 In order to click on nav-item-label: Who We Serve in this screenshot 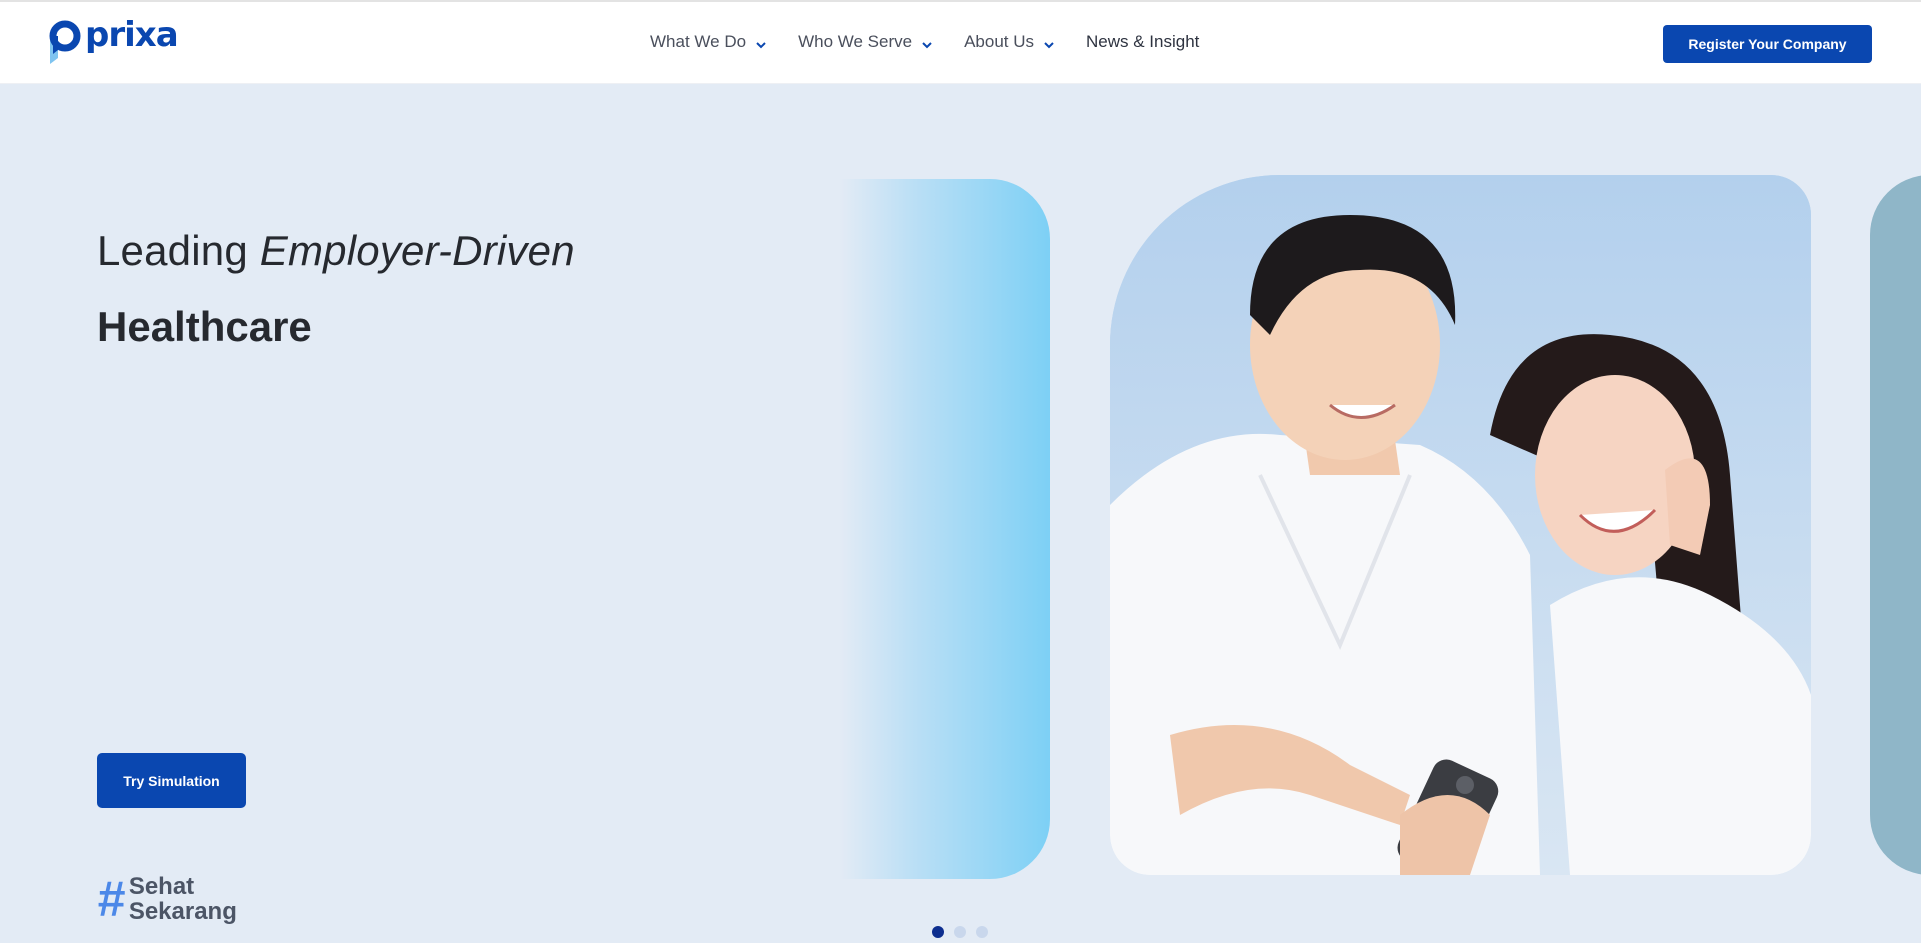, I will do `click(855, 41)`.